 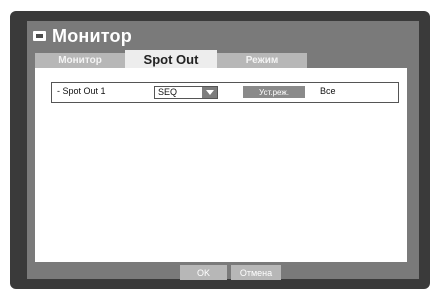 I want to click on ok-button: OK, so click(x=203, y=272).